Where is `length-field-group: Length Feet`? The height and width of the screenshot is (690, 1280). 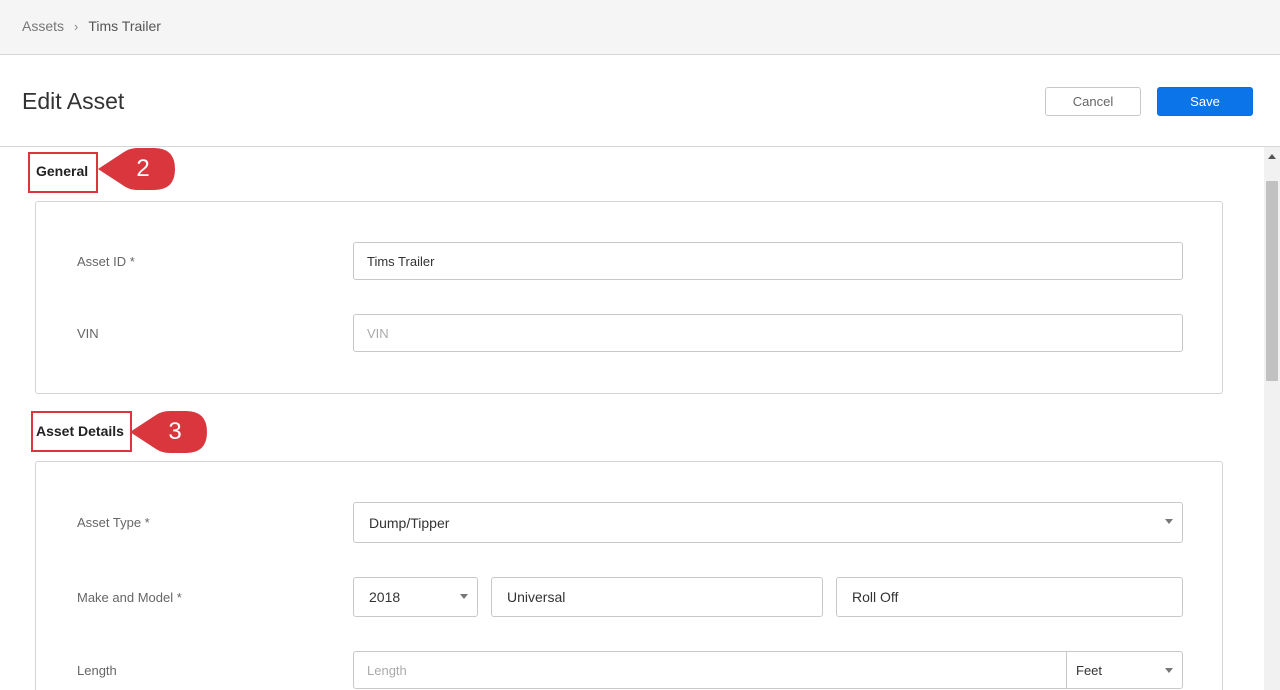 length-field-group: Length Feet is located at coordinates (768, 670).